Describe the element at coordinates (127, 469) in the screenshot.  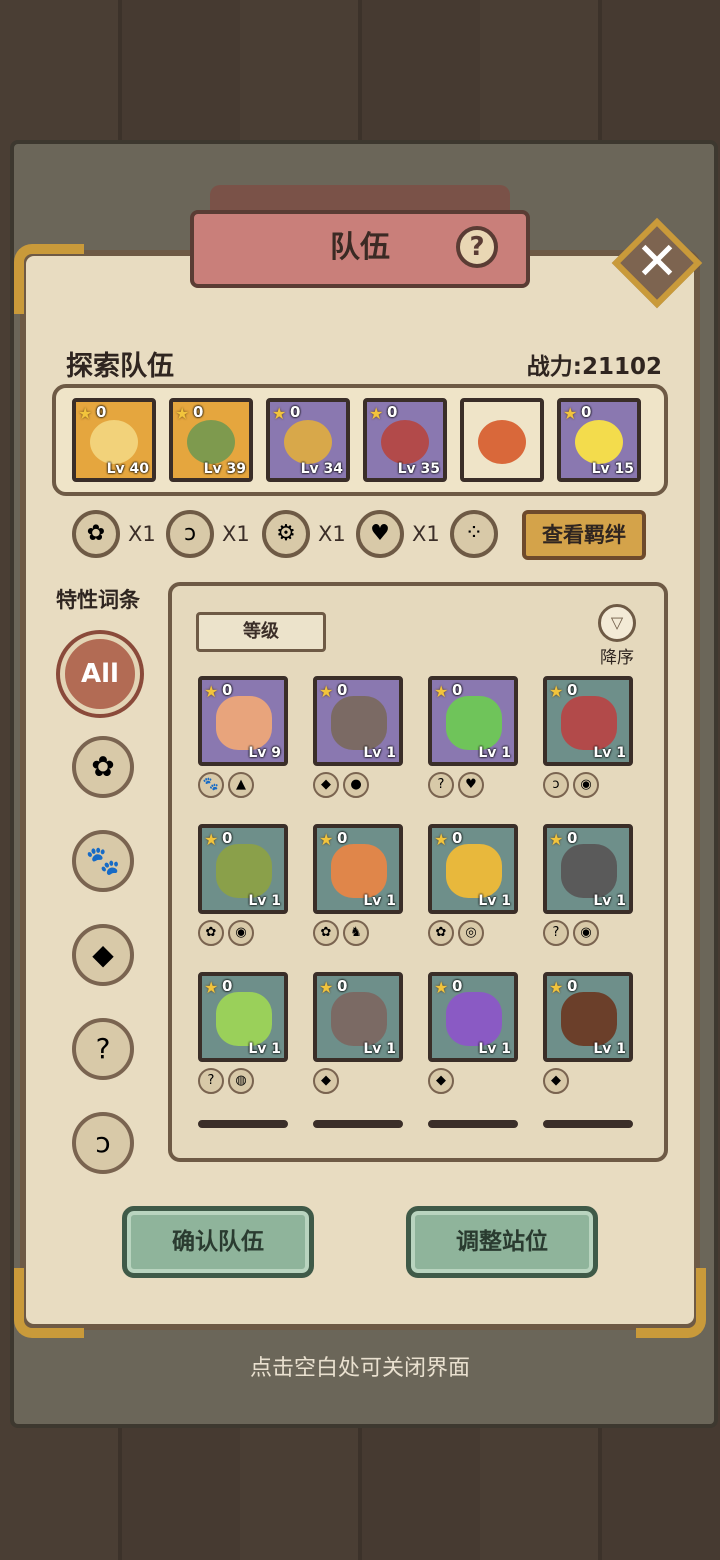
I see `hero-level: Lv 40` at that location.